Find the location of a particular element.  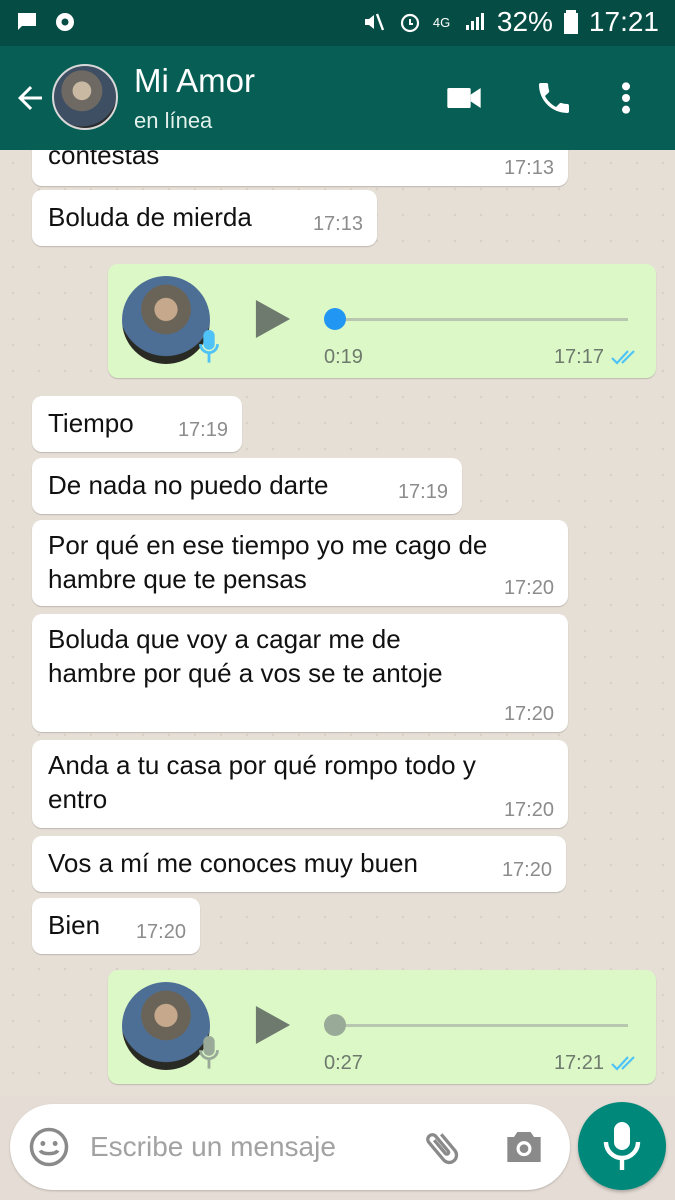

voice-duration: 0:19 is located at coordinates (343, 357).